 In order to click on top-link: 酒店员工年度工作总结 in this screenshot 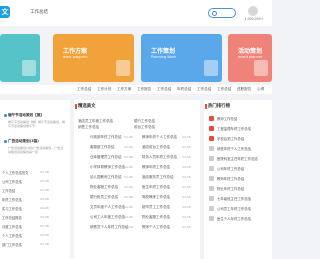, I will do `click(95, 121)`.